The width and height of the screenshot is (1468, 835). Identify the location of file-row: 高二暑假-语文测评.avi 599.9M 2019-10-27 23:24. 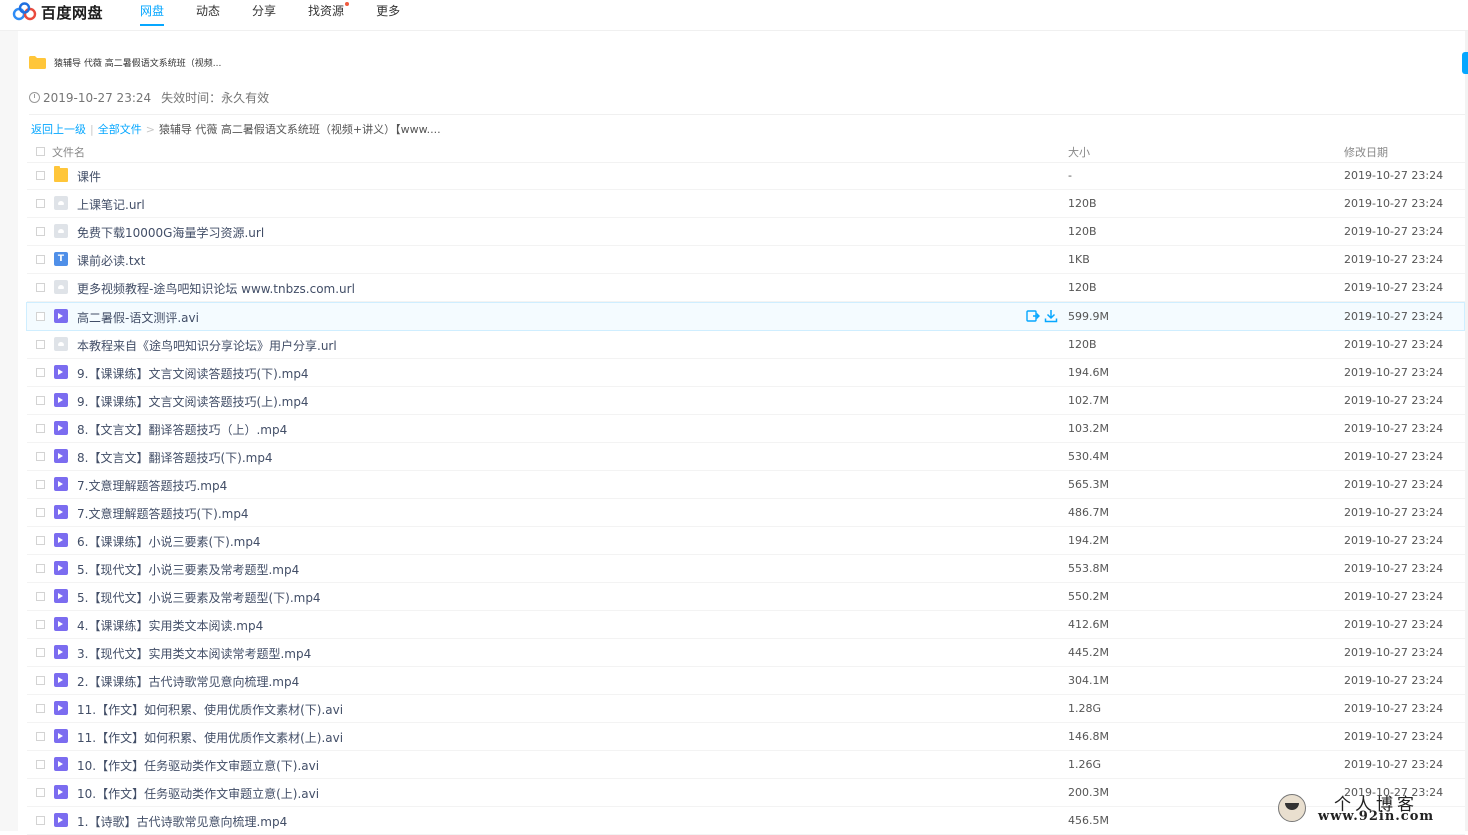
(745, 316).